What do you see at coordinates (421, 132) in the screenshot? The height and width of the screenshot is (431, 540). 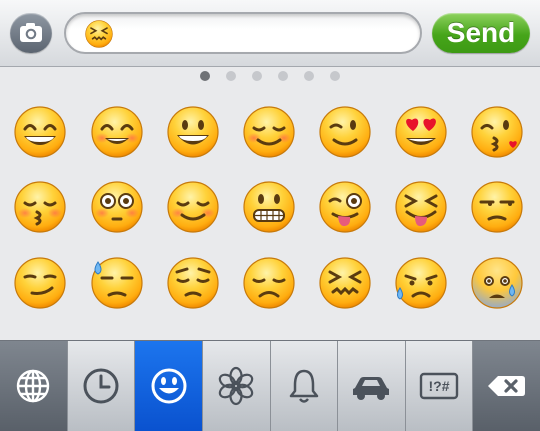 I see `heart-eyes-face-icon` at bounding box center [421, 132].